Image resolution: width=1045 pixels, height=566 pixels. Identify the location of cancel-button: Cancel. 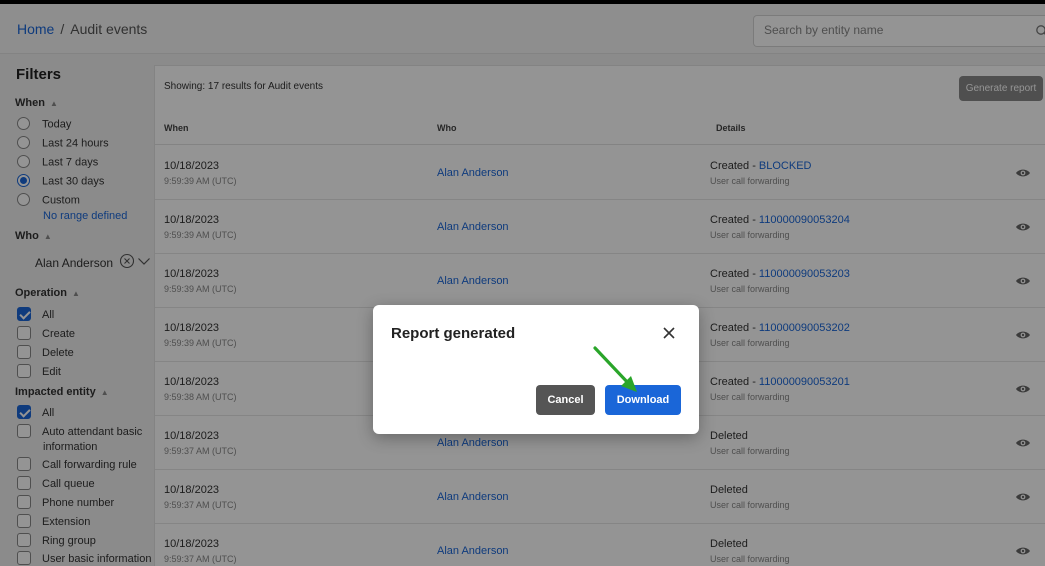
(565, 400).